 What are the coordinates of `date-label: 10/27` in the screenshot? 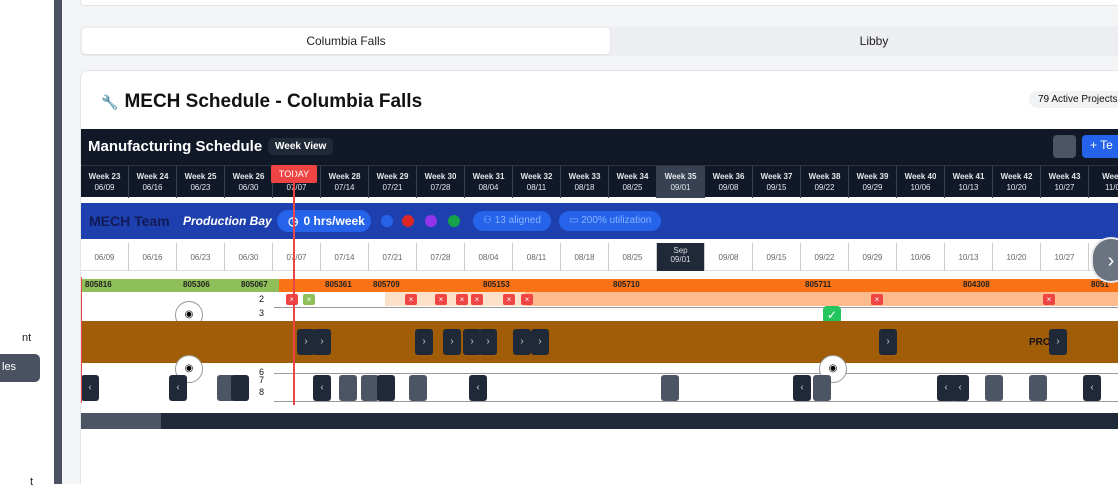 It's located at (1064, 257).